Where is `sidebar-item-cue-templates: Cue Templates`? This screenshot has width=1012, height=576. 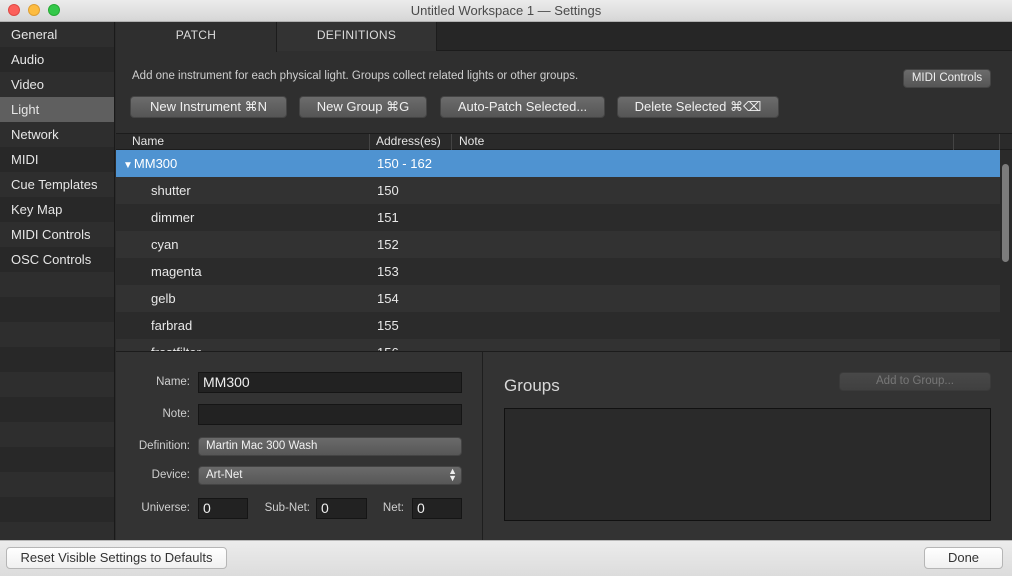 sidebar-item-cue-templates: Cue Templates is located at coordinates (57, 184).